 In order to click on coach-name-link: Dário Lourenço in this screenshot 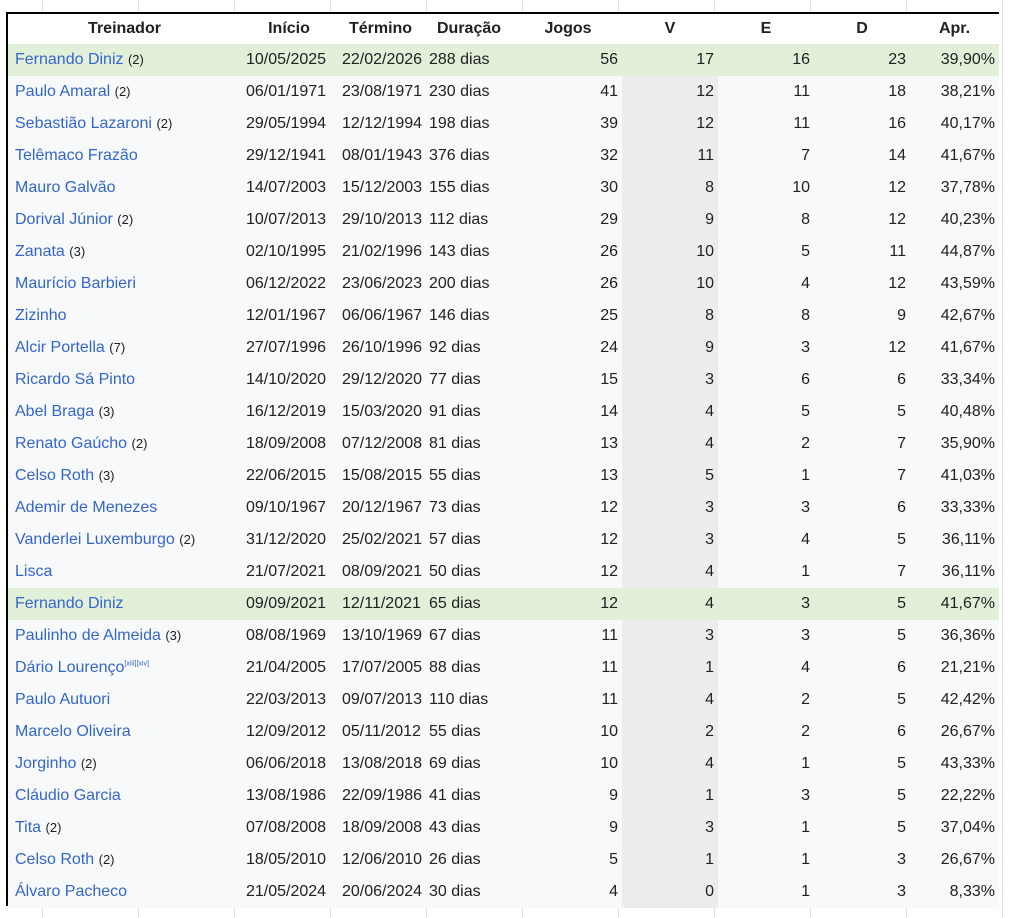, I will do `click(69, 667)`.